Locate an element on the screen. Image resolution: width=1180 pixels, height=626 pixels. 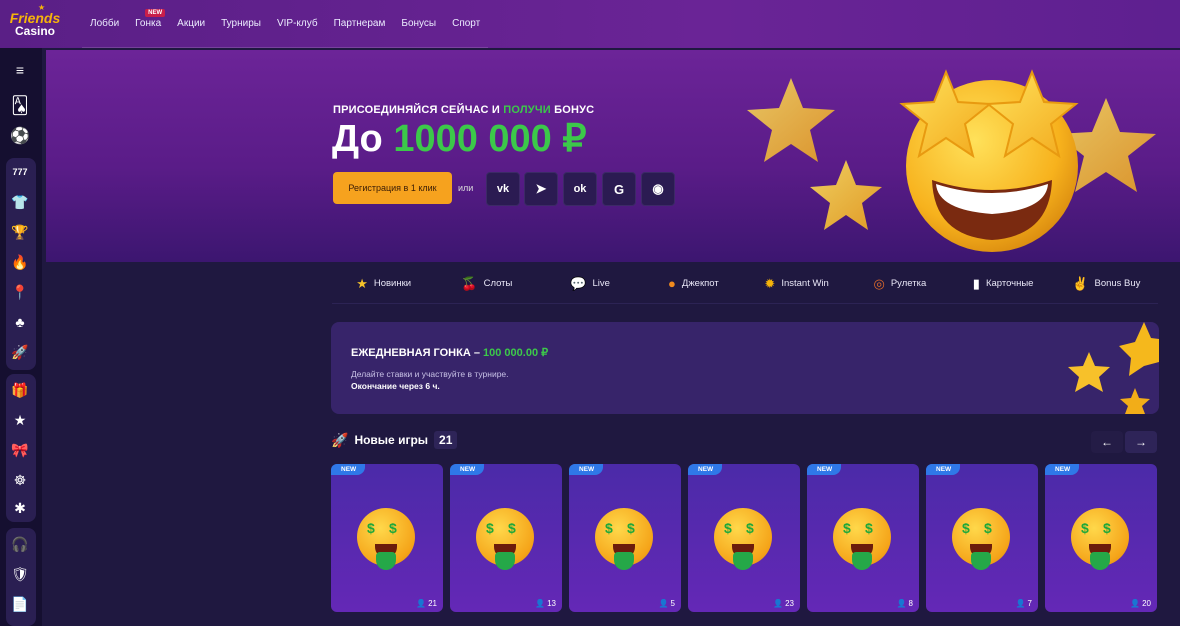
banner-subtitle-prefix: ПРИСОЕДИНЯЙСЯ СЕЙЧАС И is located at coordinates (418, 110).